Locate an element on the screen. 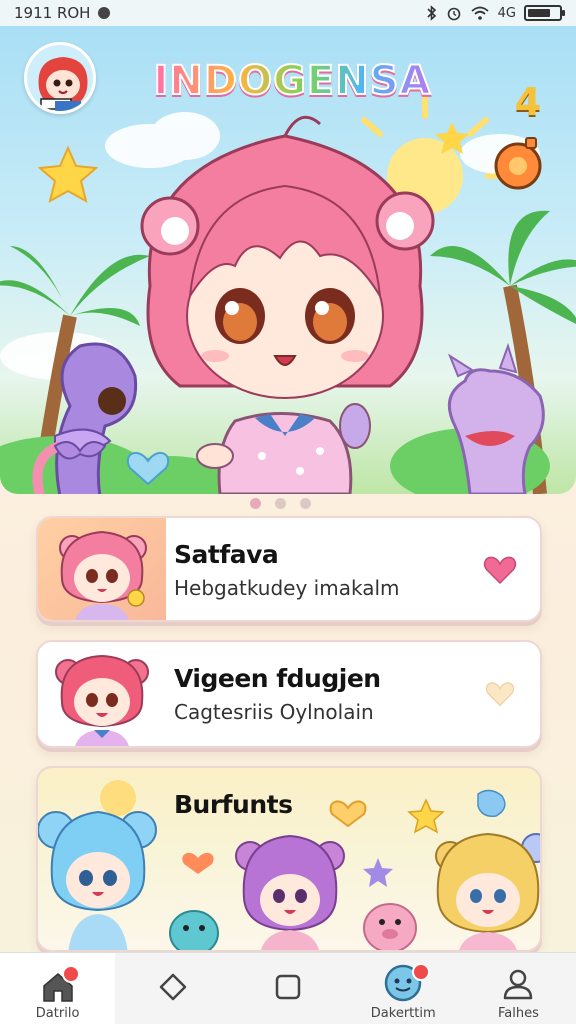 The image size is (576, 1024). profile-avatar is located at coordinates (60, 78).